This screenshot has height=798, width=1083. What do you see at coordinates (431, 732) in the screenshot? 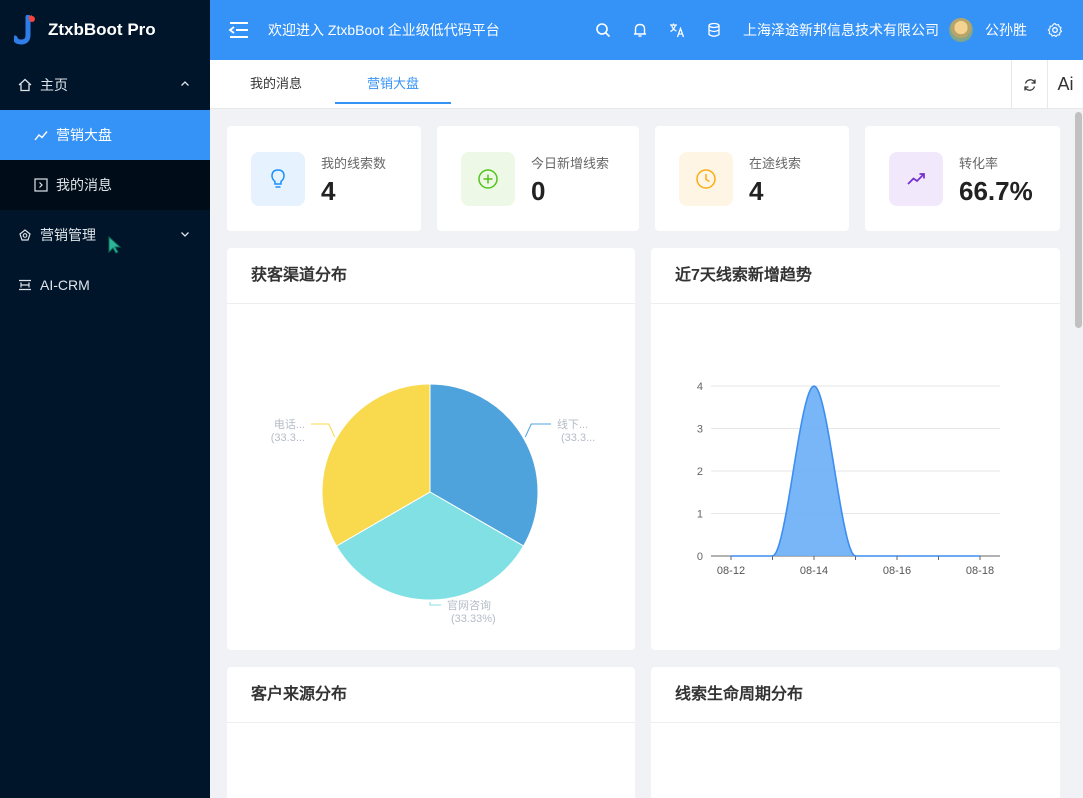
I see `customer-source-panel: 客户来源分布` at bounding box center [431, 732].